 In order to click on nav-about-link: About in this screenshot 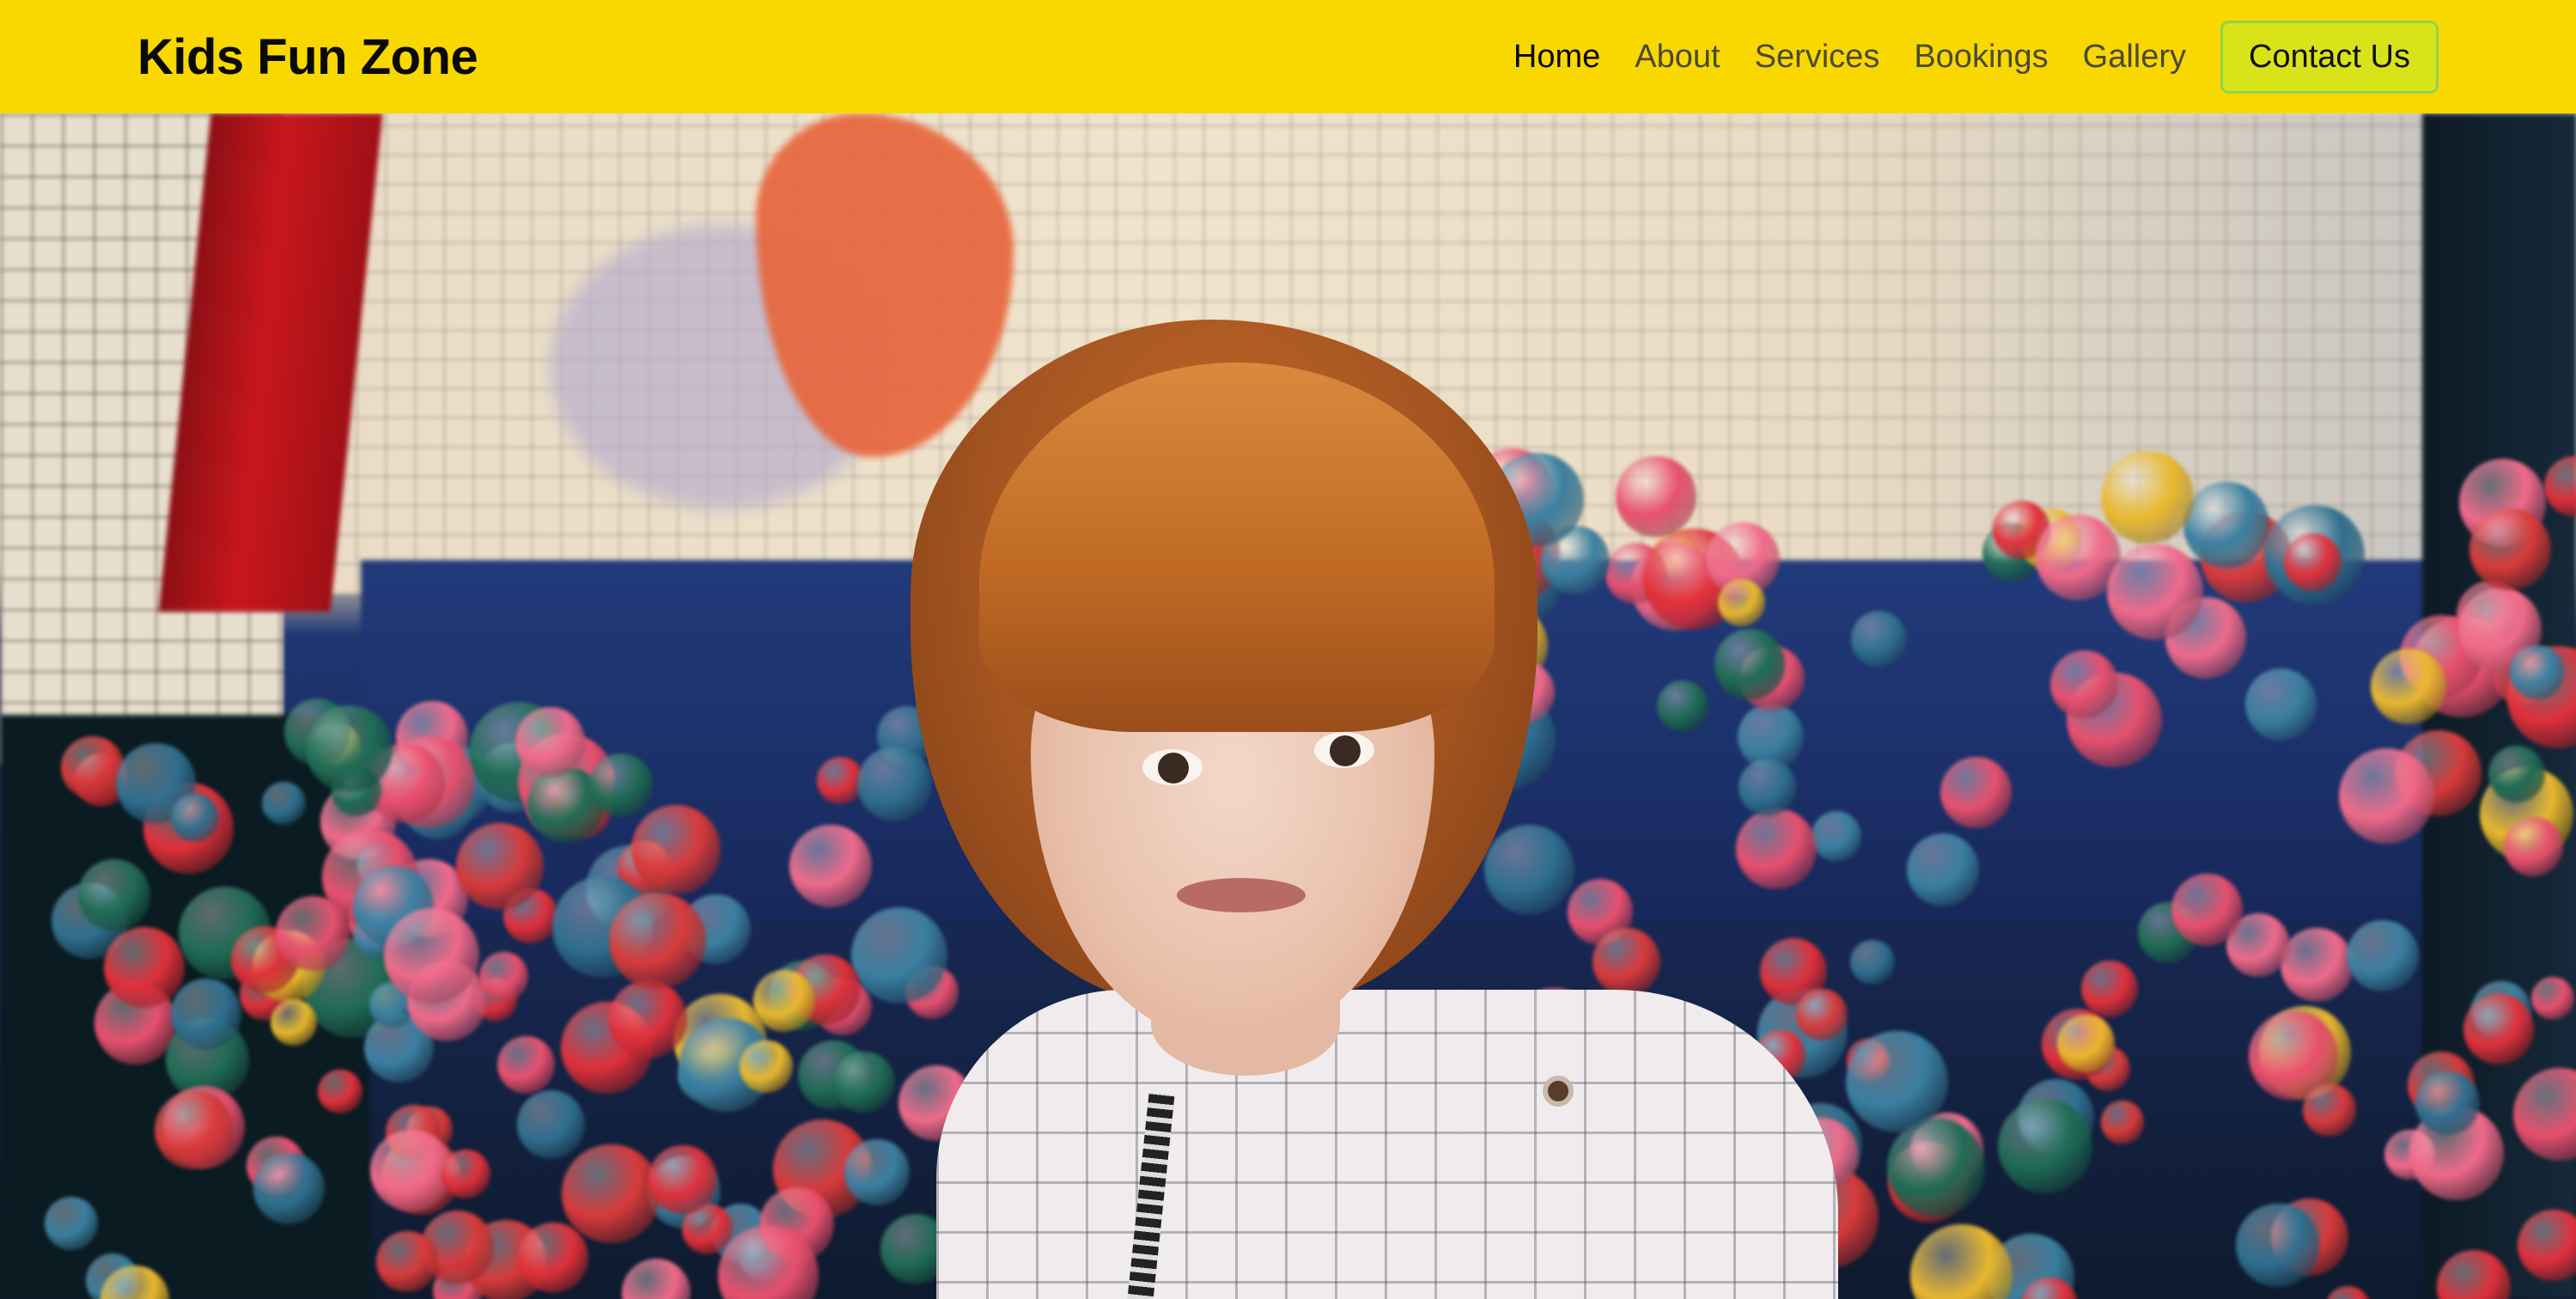, I will do `click(1677, 57)`.